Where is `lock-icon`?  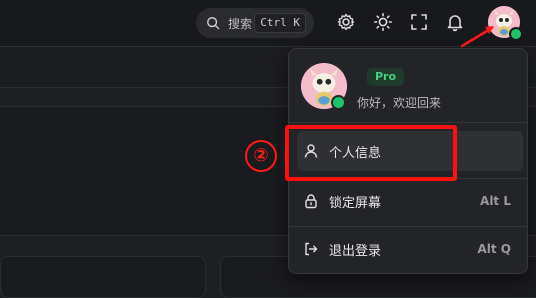
lock-icon is located at coordinates (311, 201).